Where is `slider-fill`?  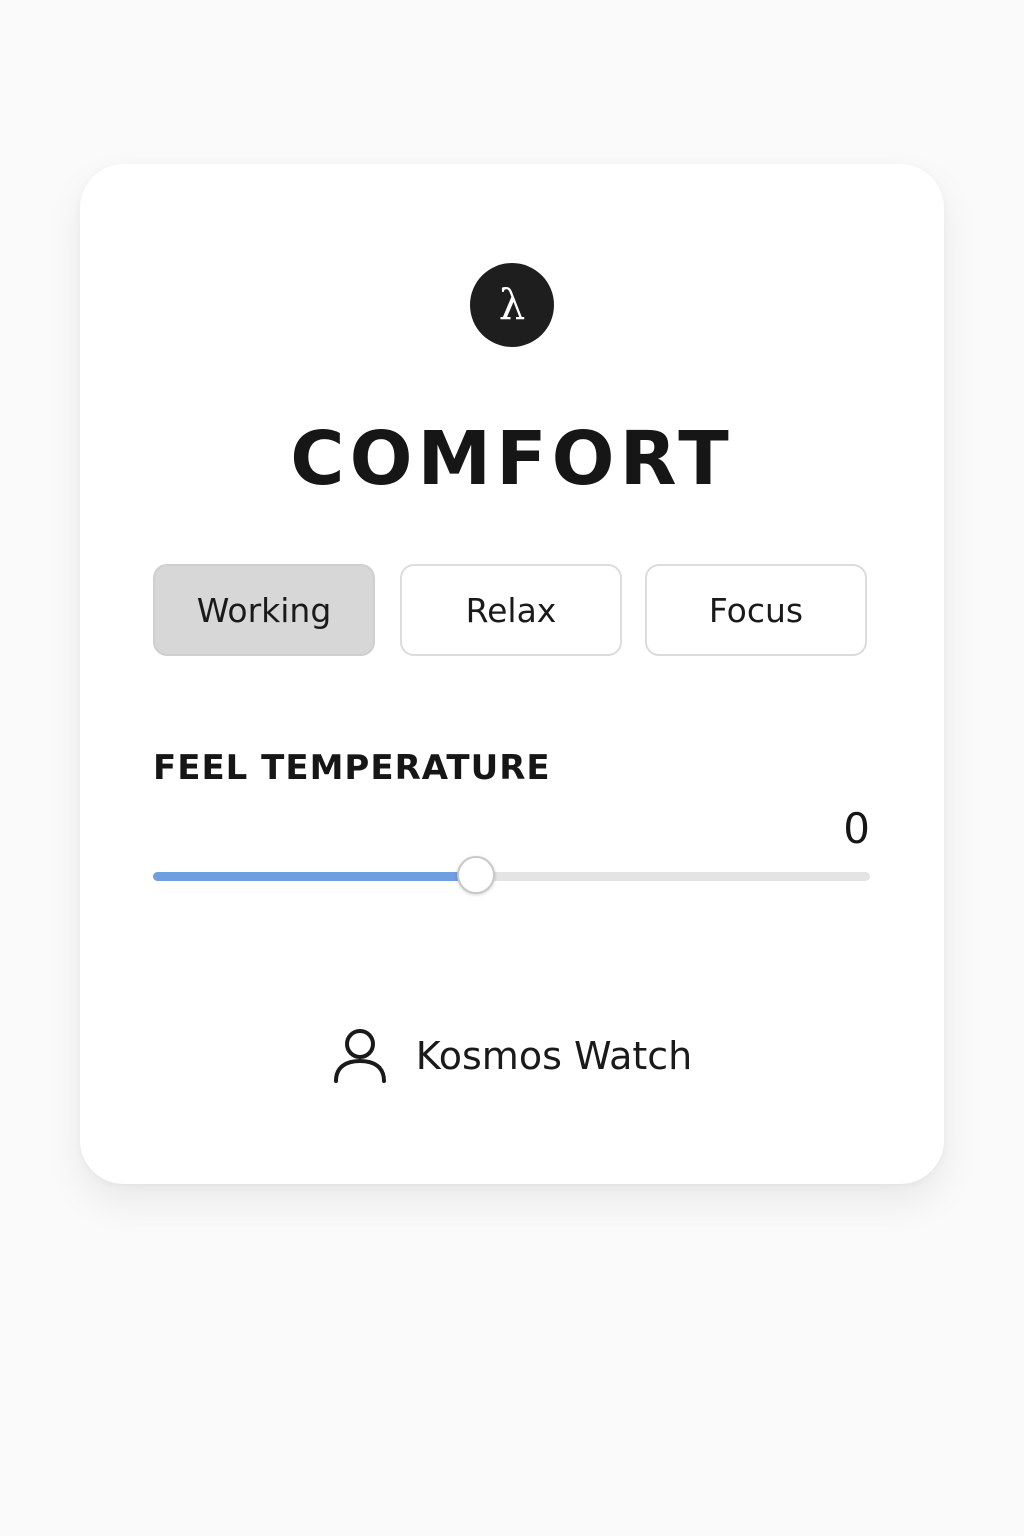 slider-fill is located at coordinates (314, 876).